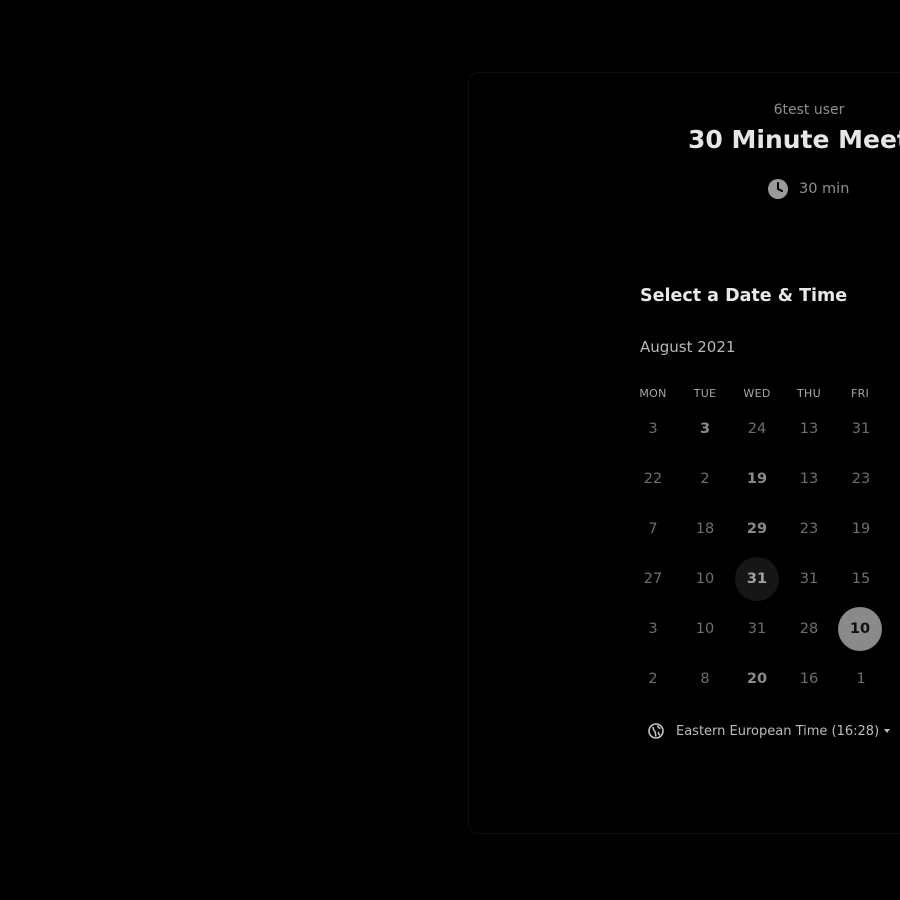 The height and width of the screenshot is (900, 900). Describe the element at coordinates (757, 479) in the screenshot. I see `calendar-day-available: 19` at that location.